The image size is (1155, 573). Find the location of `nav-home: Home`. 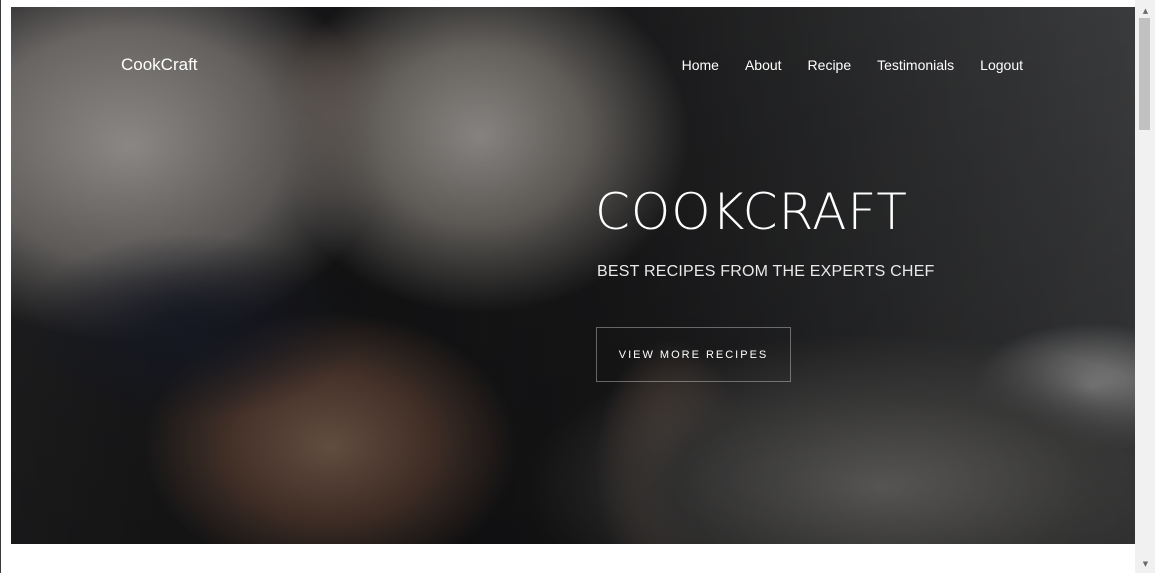

nav-home: Home is located at coordinates (700, 65).